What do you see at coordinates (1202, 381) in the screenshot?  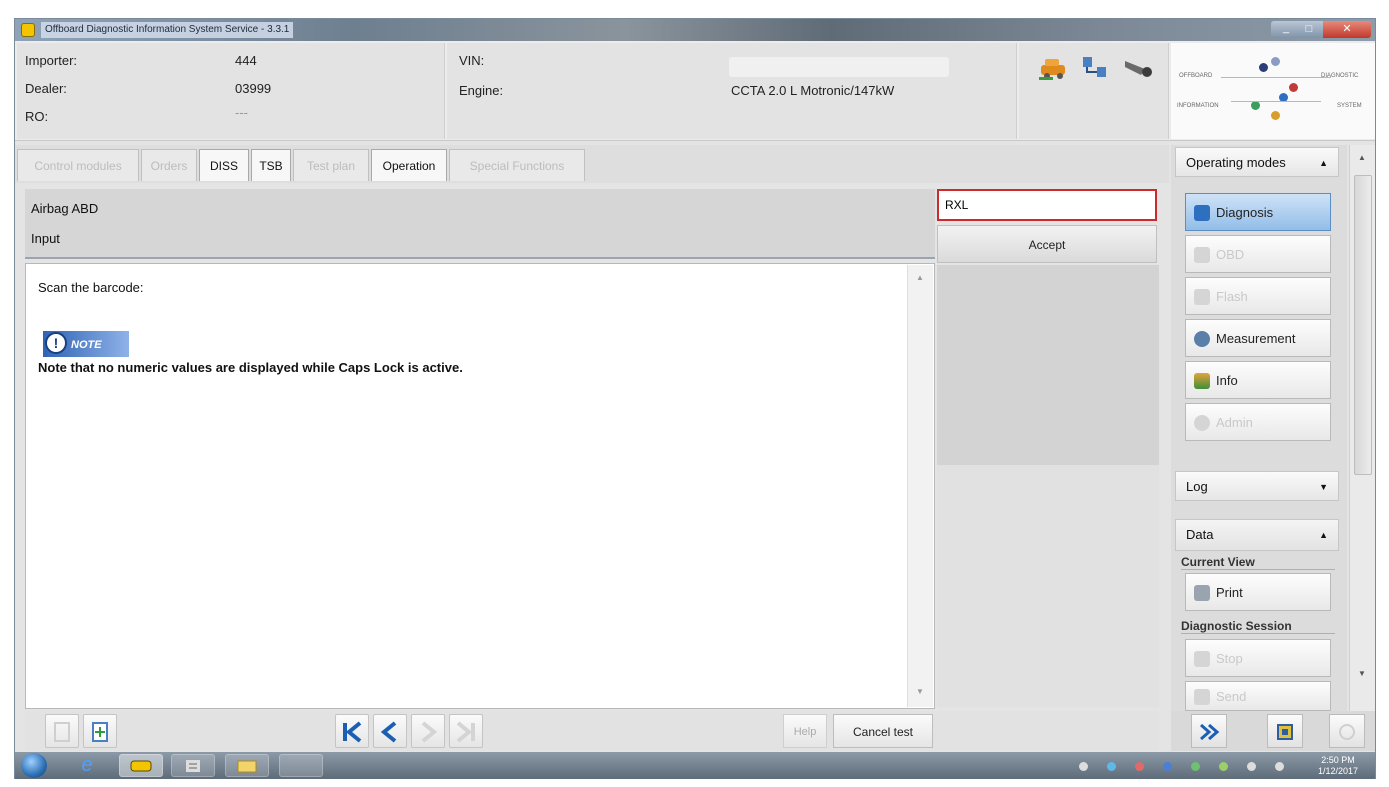 I see `info-books-icon` at bounding box center [1202, 381].